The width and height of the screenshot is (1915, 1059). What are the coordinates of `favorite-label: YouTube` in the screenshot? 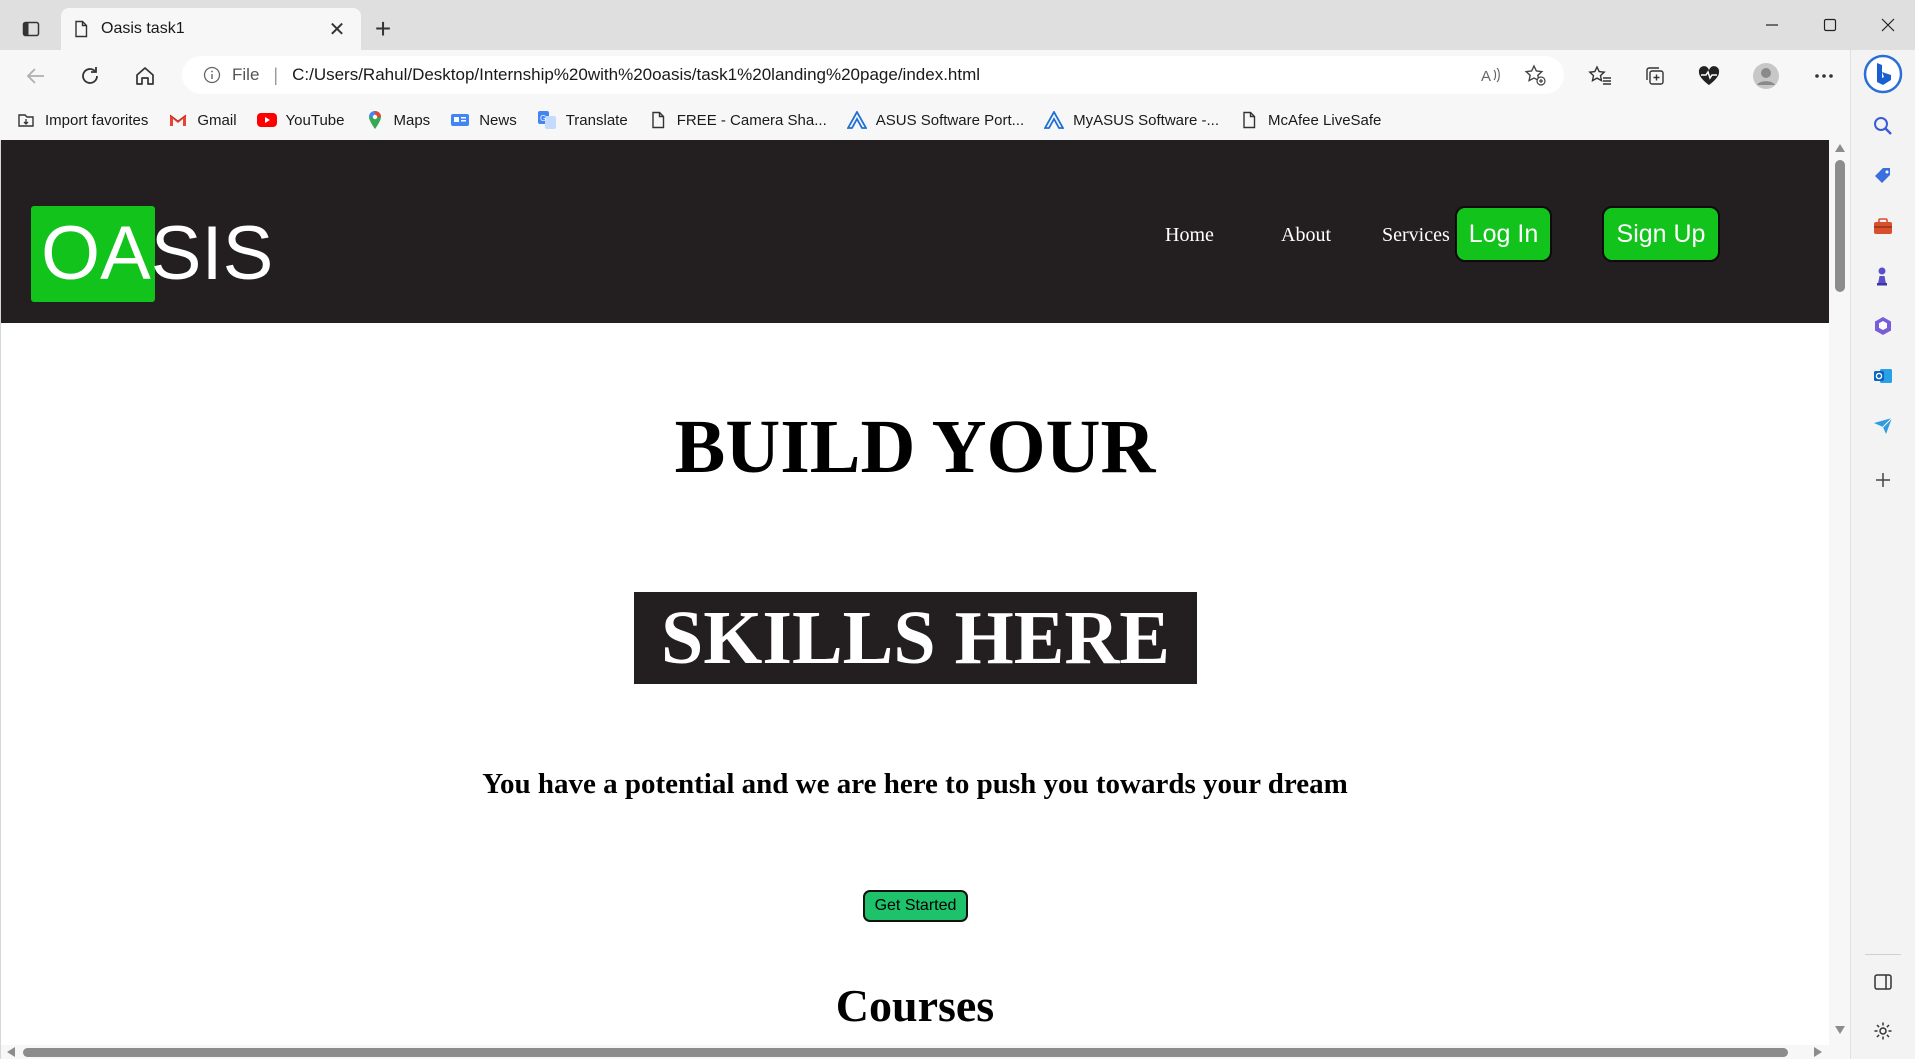 It's located at (315, 120).